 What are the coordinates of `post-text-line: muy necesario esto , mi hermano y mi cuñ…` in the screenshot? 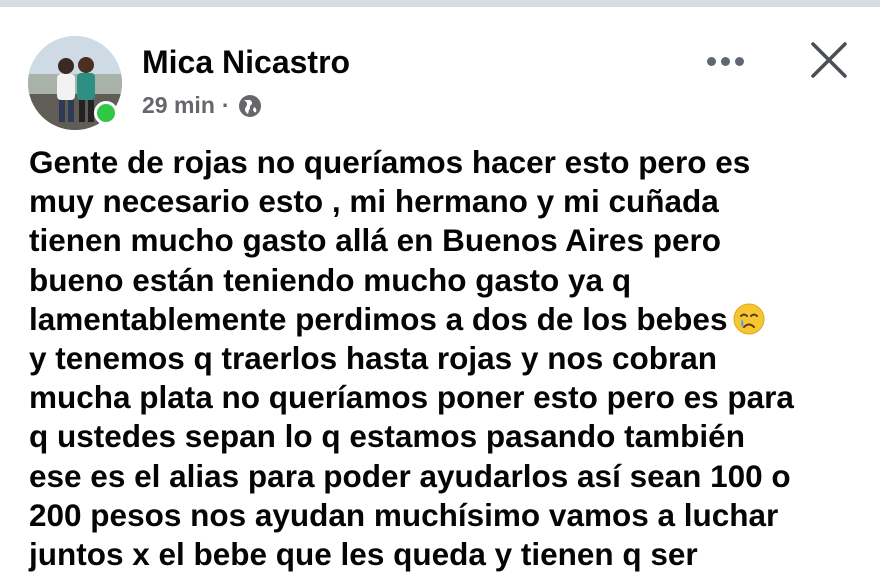 It's located at (374, 201).